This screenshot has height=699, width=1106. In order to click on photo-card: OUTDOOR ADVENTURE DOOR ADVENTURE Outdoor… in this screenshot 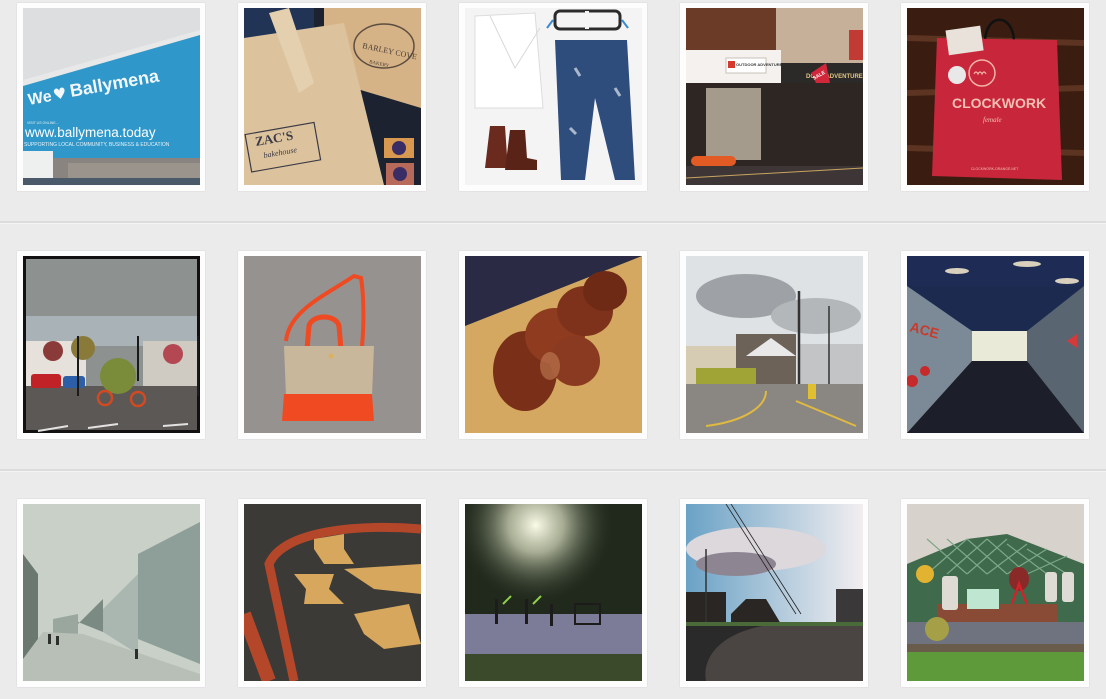, I will do `click(774, 97)`.